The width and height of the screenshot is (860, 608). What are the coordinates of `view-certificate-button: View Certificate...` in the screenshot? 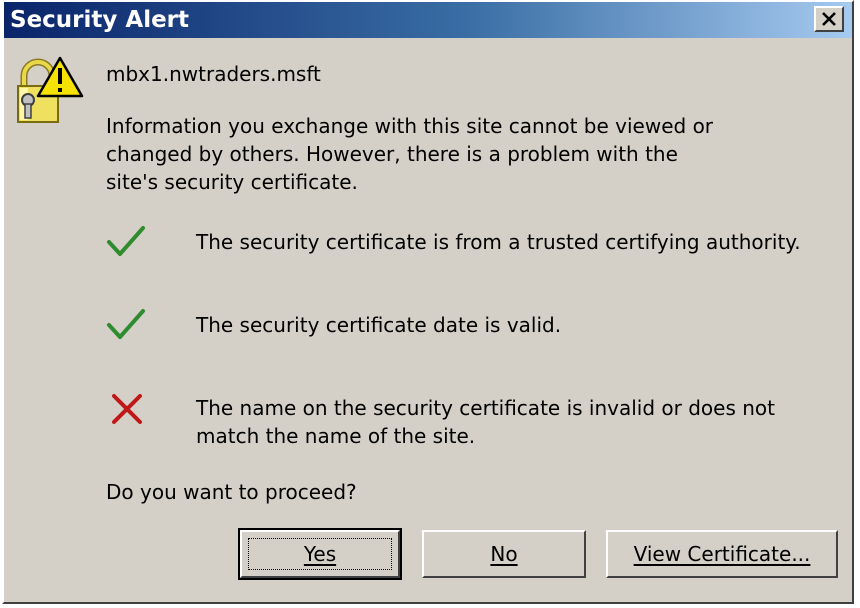 It's located at (722, 554).